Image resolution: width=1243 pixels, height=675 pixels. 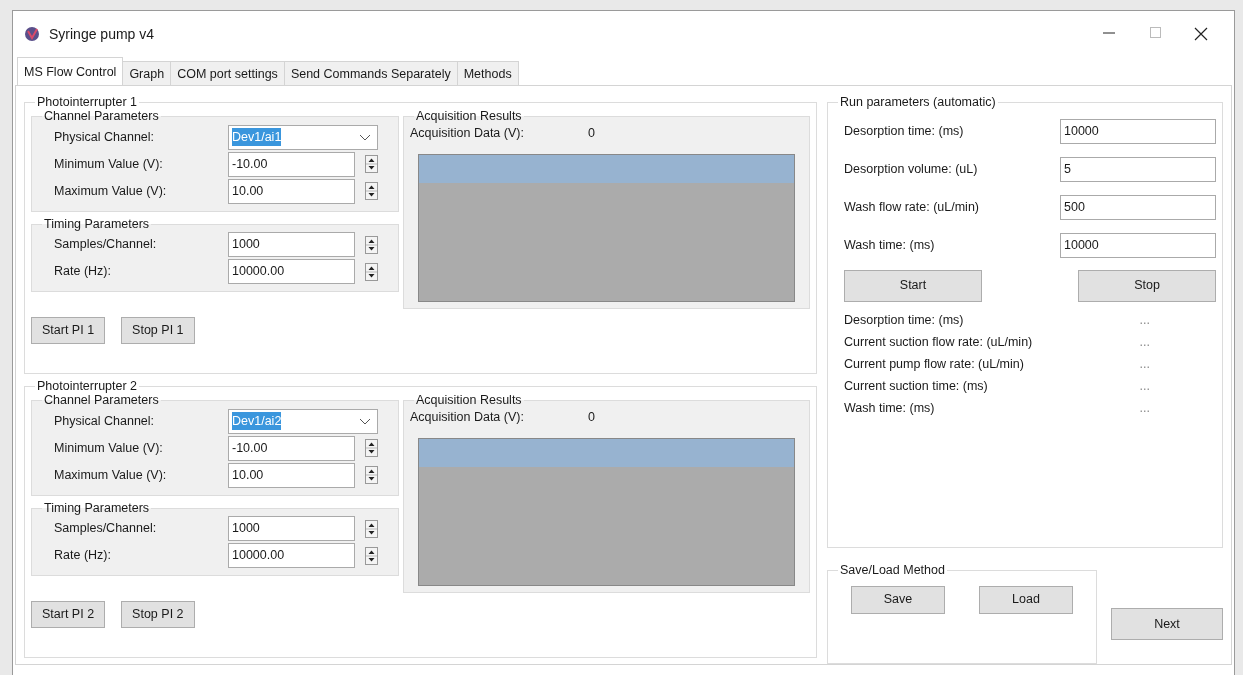 What do you see at coordinates (370, 73) in the screenshot?
I see `tab: Send Commands Separately` at bounding box center [370, 73].